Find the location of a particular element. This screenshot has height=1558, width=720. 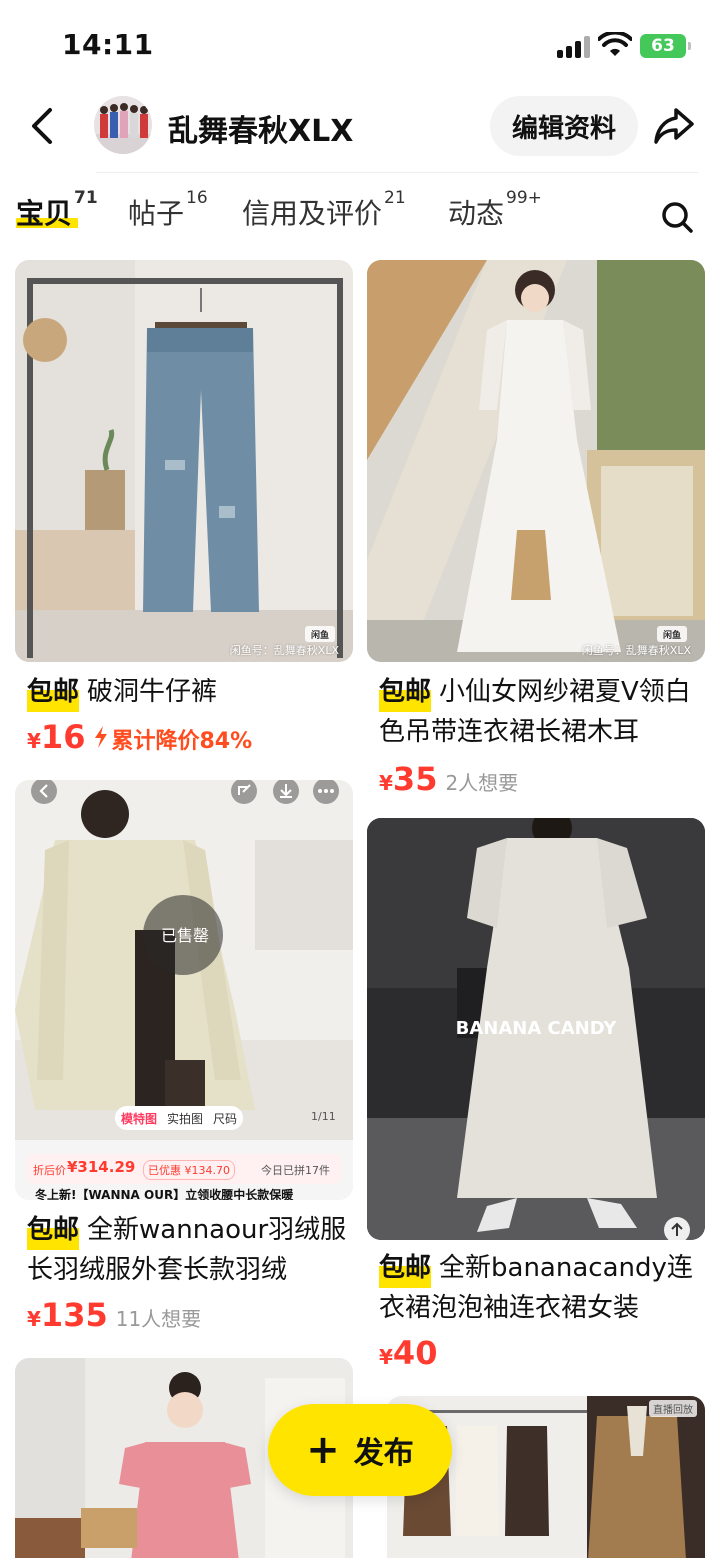

search-icon is located at coordinates (677, 217).